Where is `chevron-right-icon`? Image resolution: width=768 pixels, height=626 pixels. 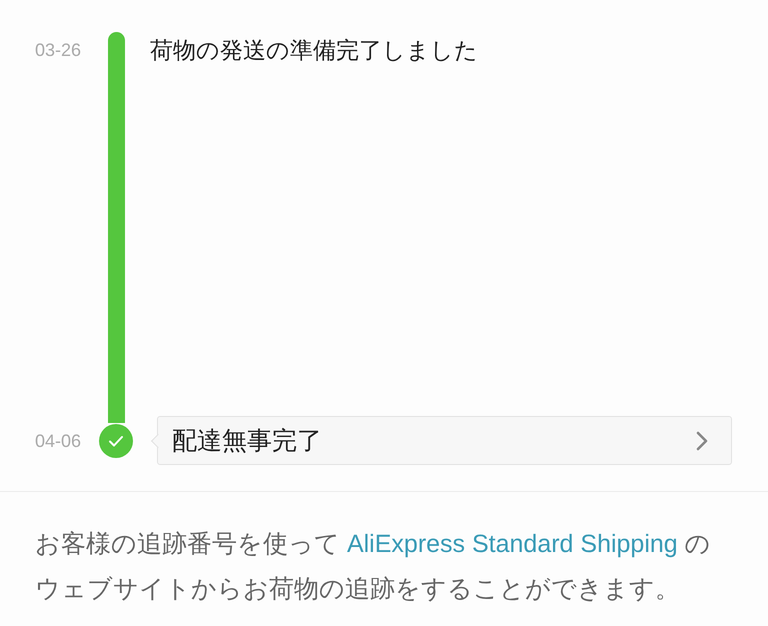
chevron-right-icon is located at coordinates (702, 440).